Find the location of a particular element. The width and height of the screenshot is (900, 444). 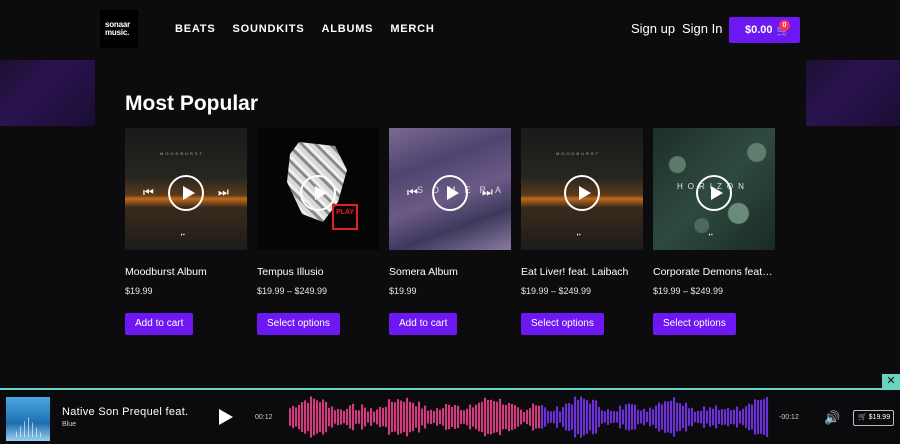

player-buy-button: 🛒 $19.99 is located at coordinates (873, 418).